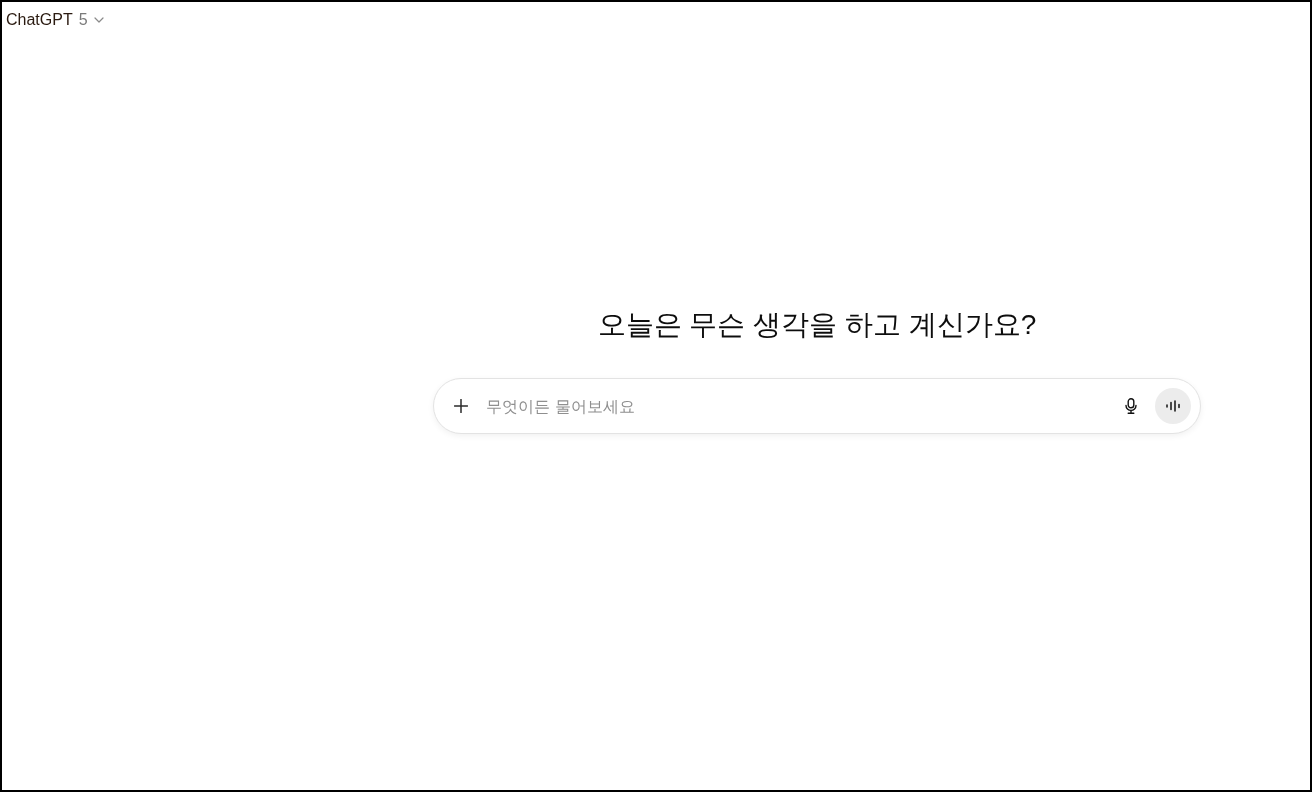 Image resolution: width=1312 pixels, height=792 pixels. I want to click on model-selector: ChatGPT 5, so click(55, 20).